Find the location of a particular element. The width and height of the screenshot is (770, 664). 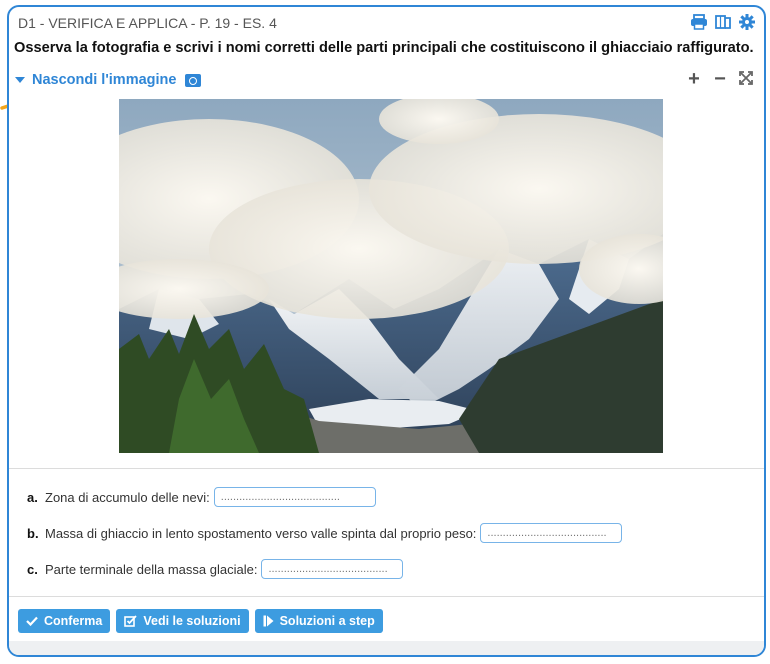

answer-input-c is located at coordinates (332, 569).